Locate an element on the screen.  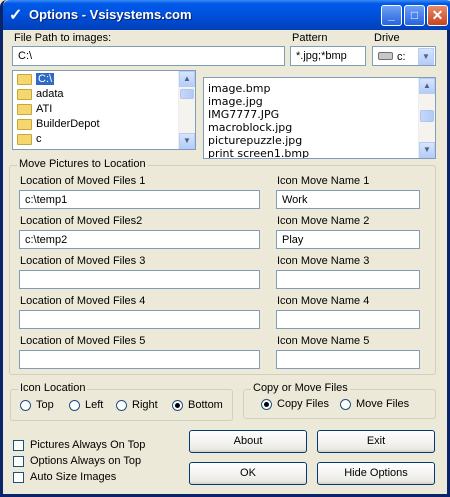
hide-options-button: Hide Options is located at coordinates (376, 473).